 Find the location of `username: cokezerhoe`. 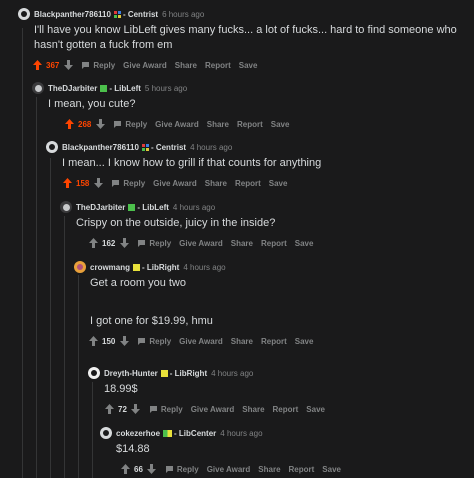

username: cokezerhoe is located at coordinates (138, 433).